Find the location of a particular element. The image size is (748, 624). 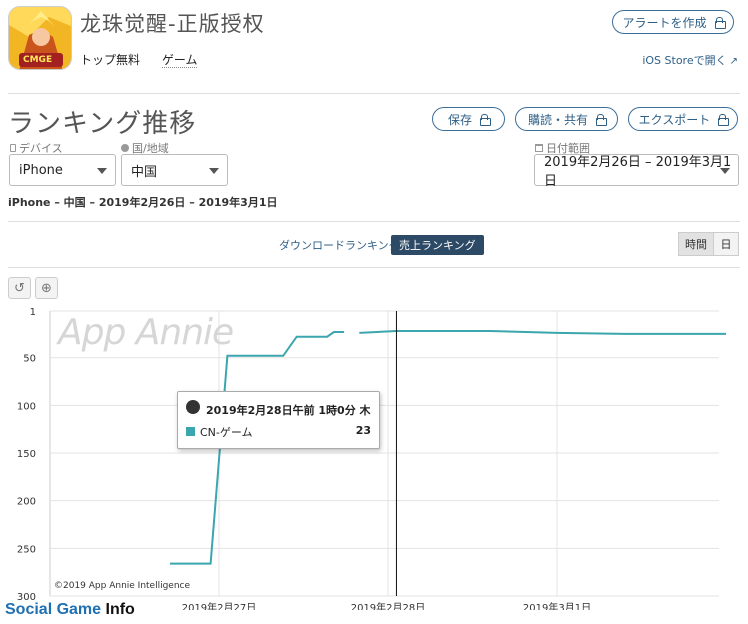

series-line is located at coordinates (542, 332).